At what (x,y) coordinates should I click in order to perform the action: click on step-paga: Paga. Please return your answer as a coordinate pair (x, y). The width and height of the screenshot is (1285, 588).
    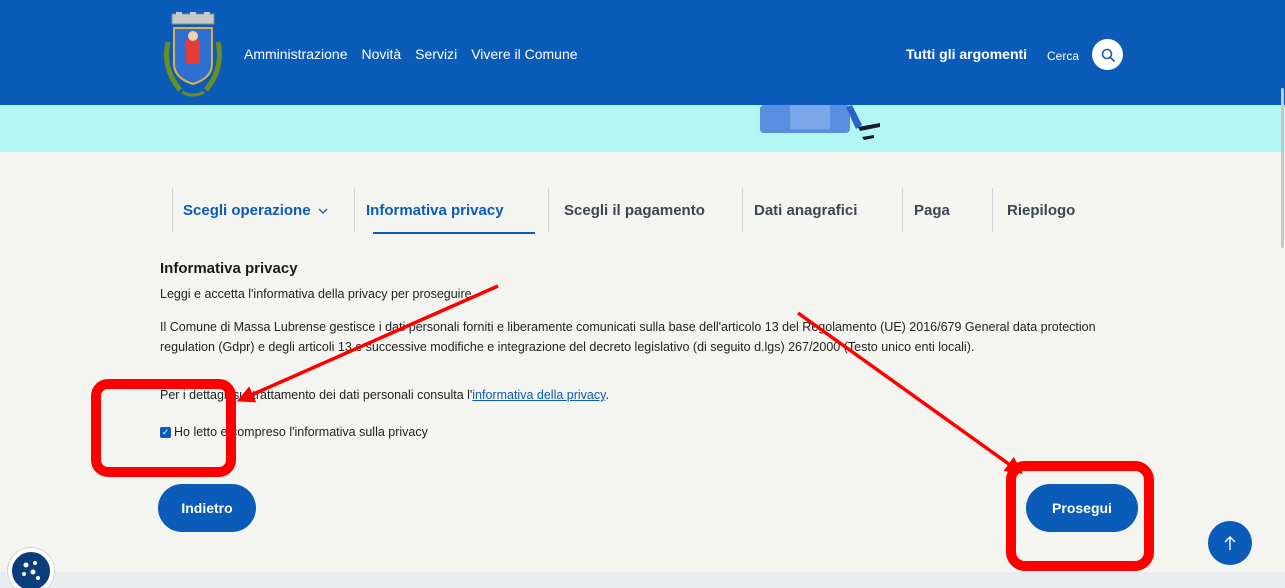
    Looking at the image, I should click on (947, 210).